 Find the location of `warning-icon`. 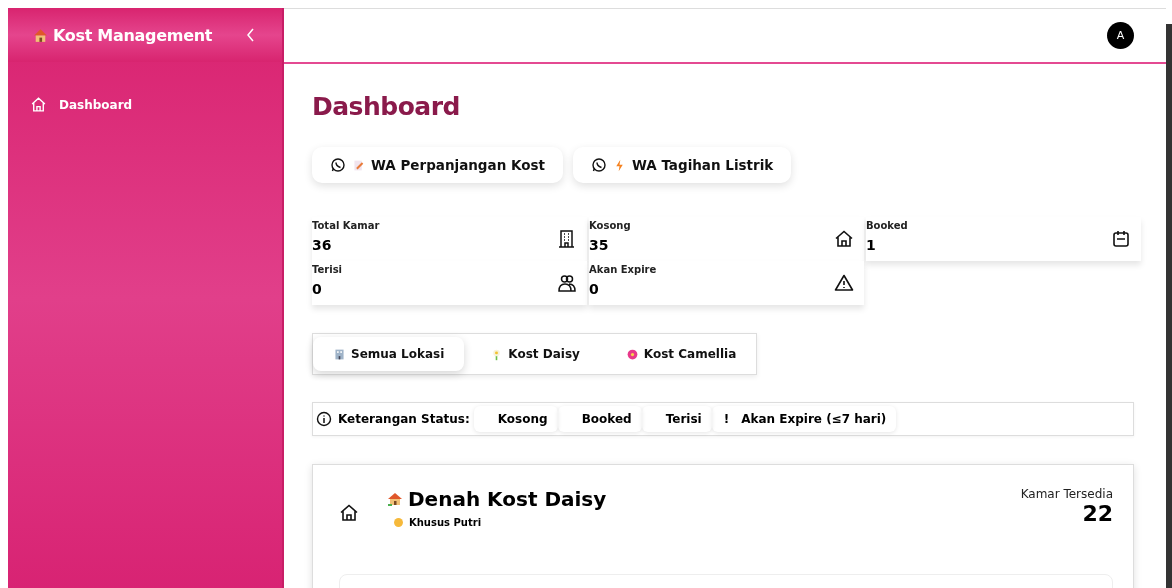

warning-icon is located at coordinates (844, 283).